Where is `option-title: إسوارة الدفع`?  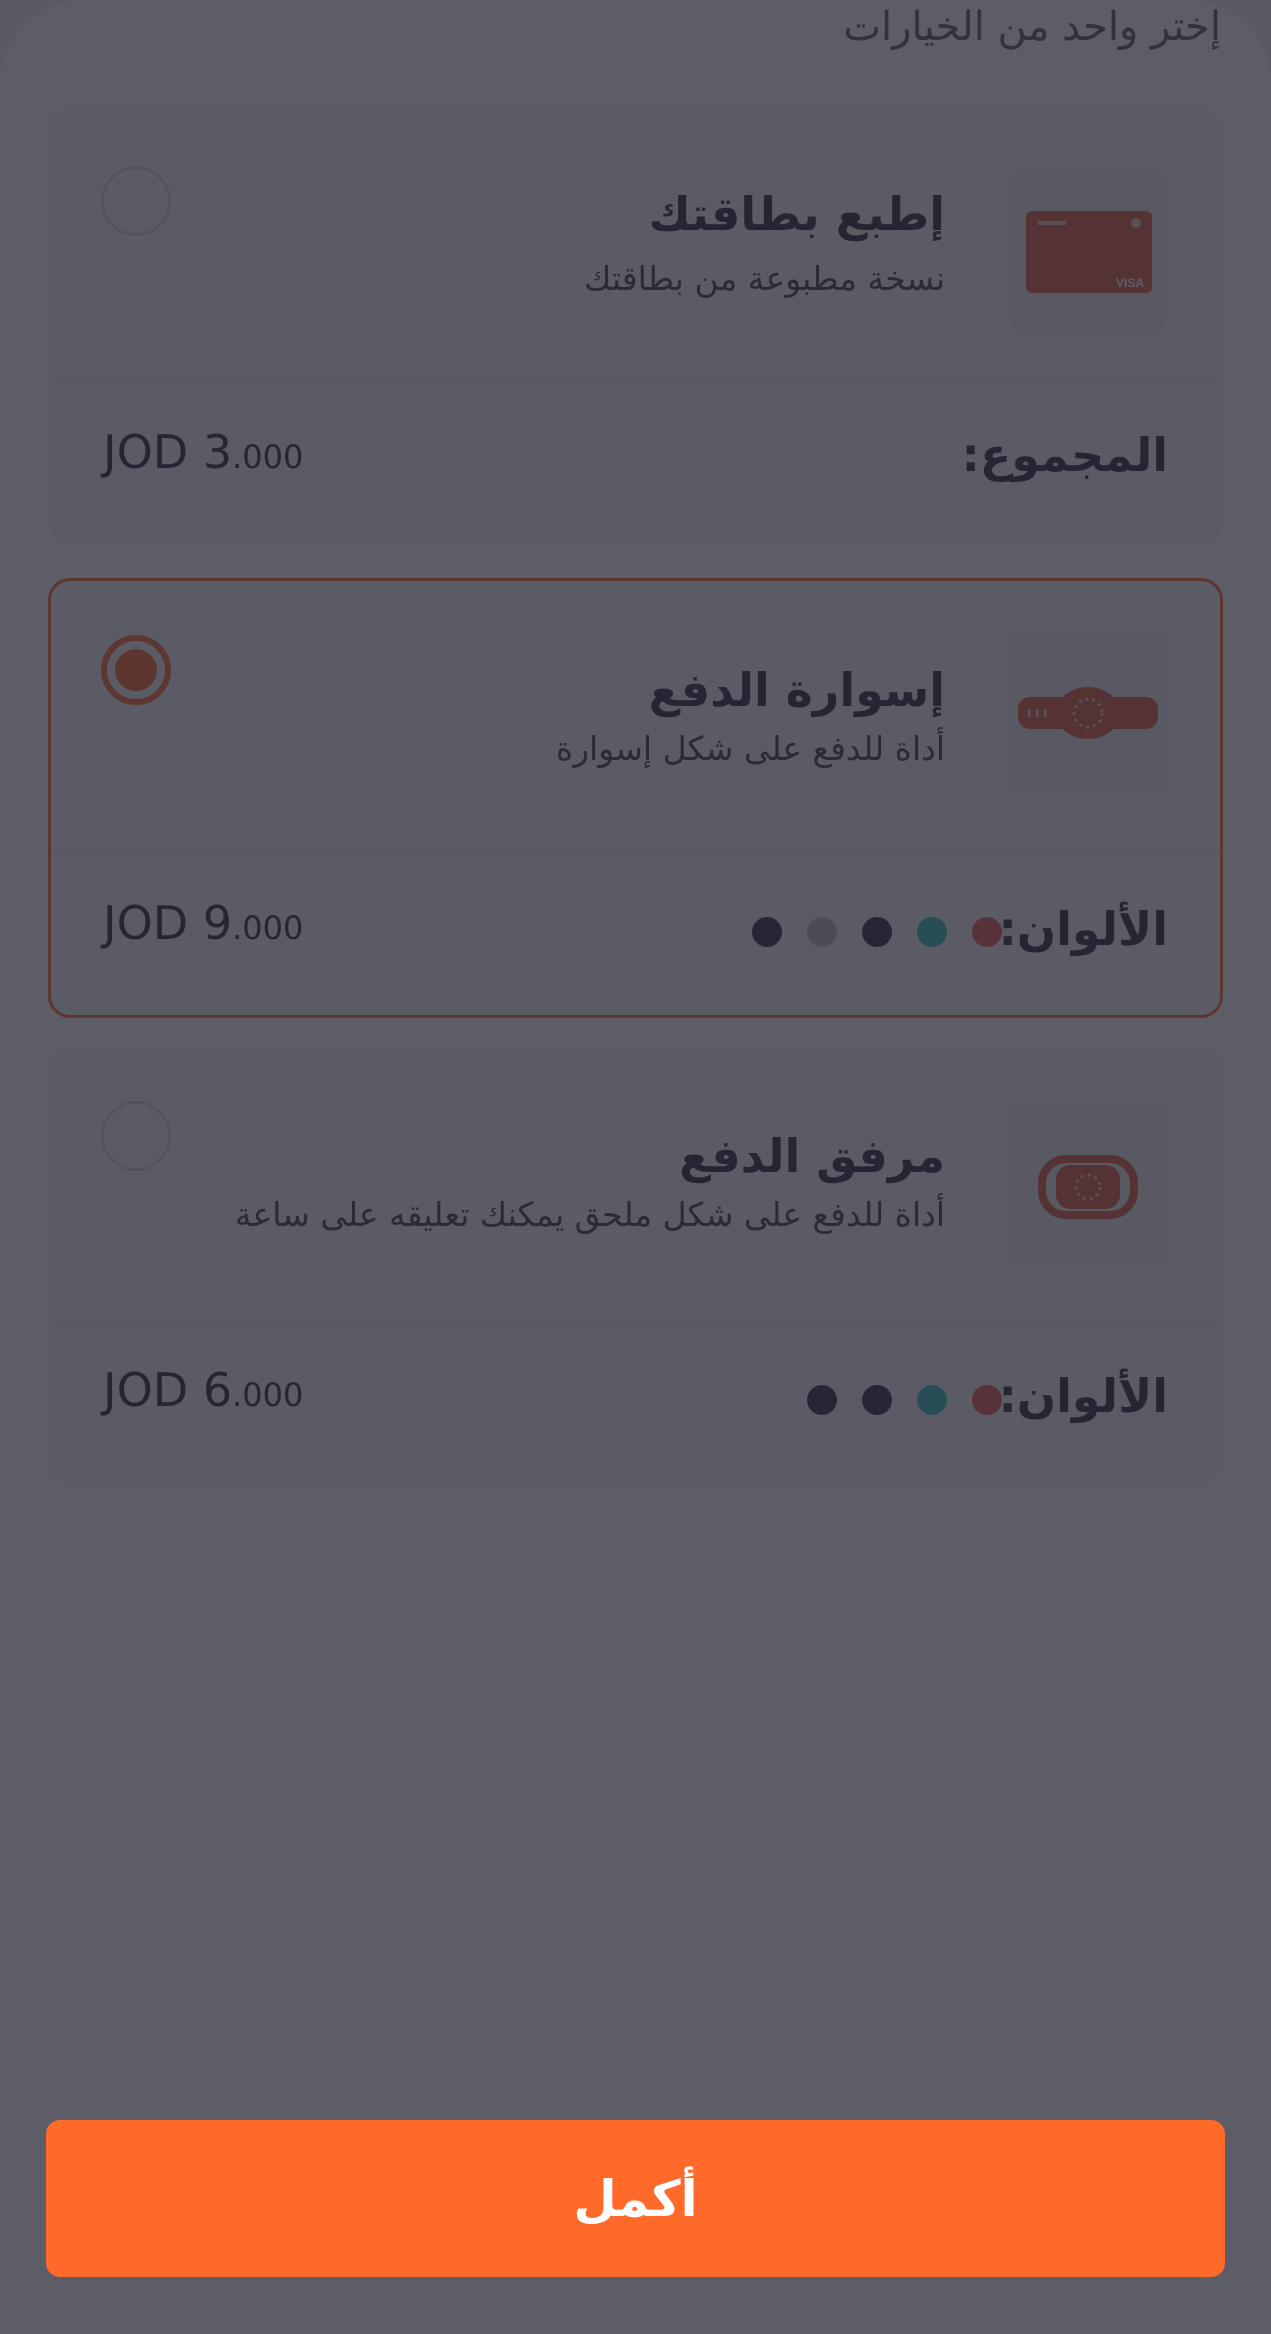
option-title: إسوارة الدفع is located at coordinates (796, 690).